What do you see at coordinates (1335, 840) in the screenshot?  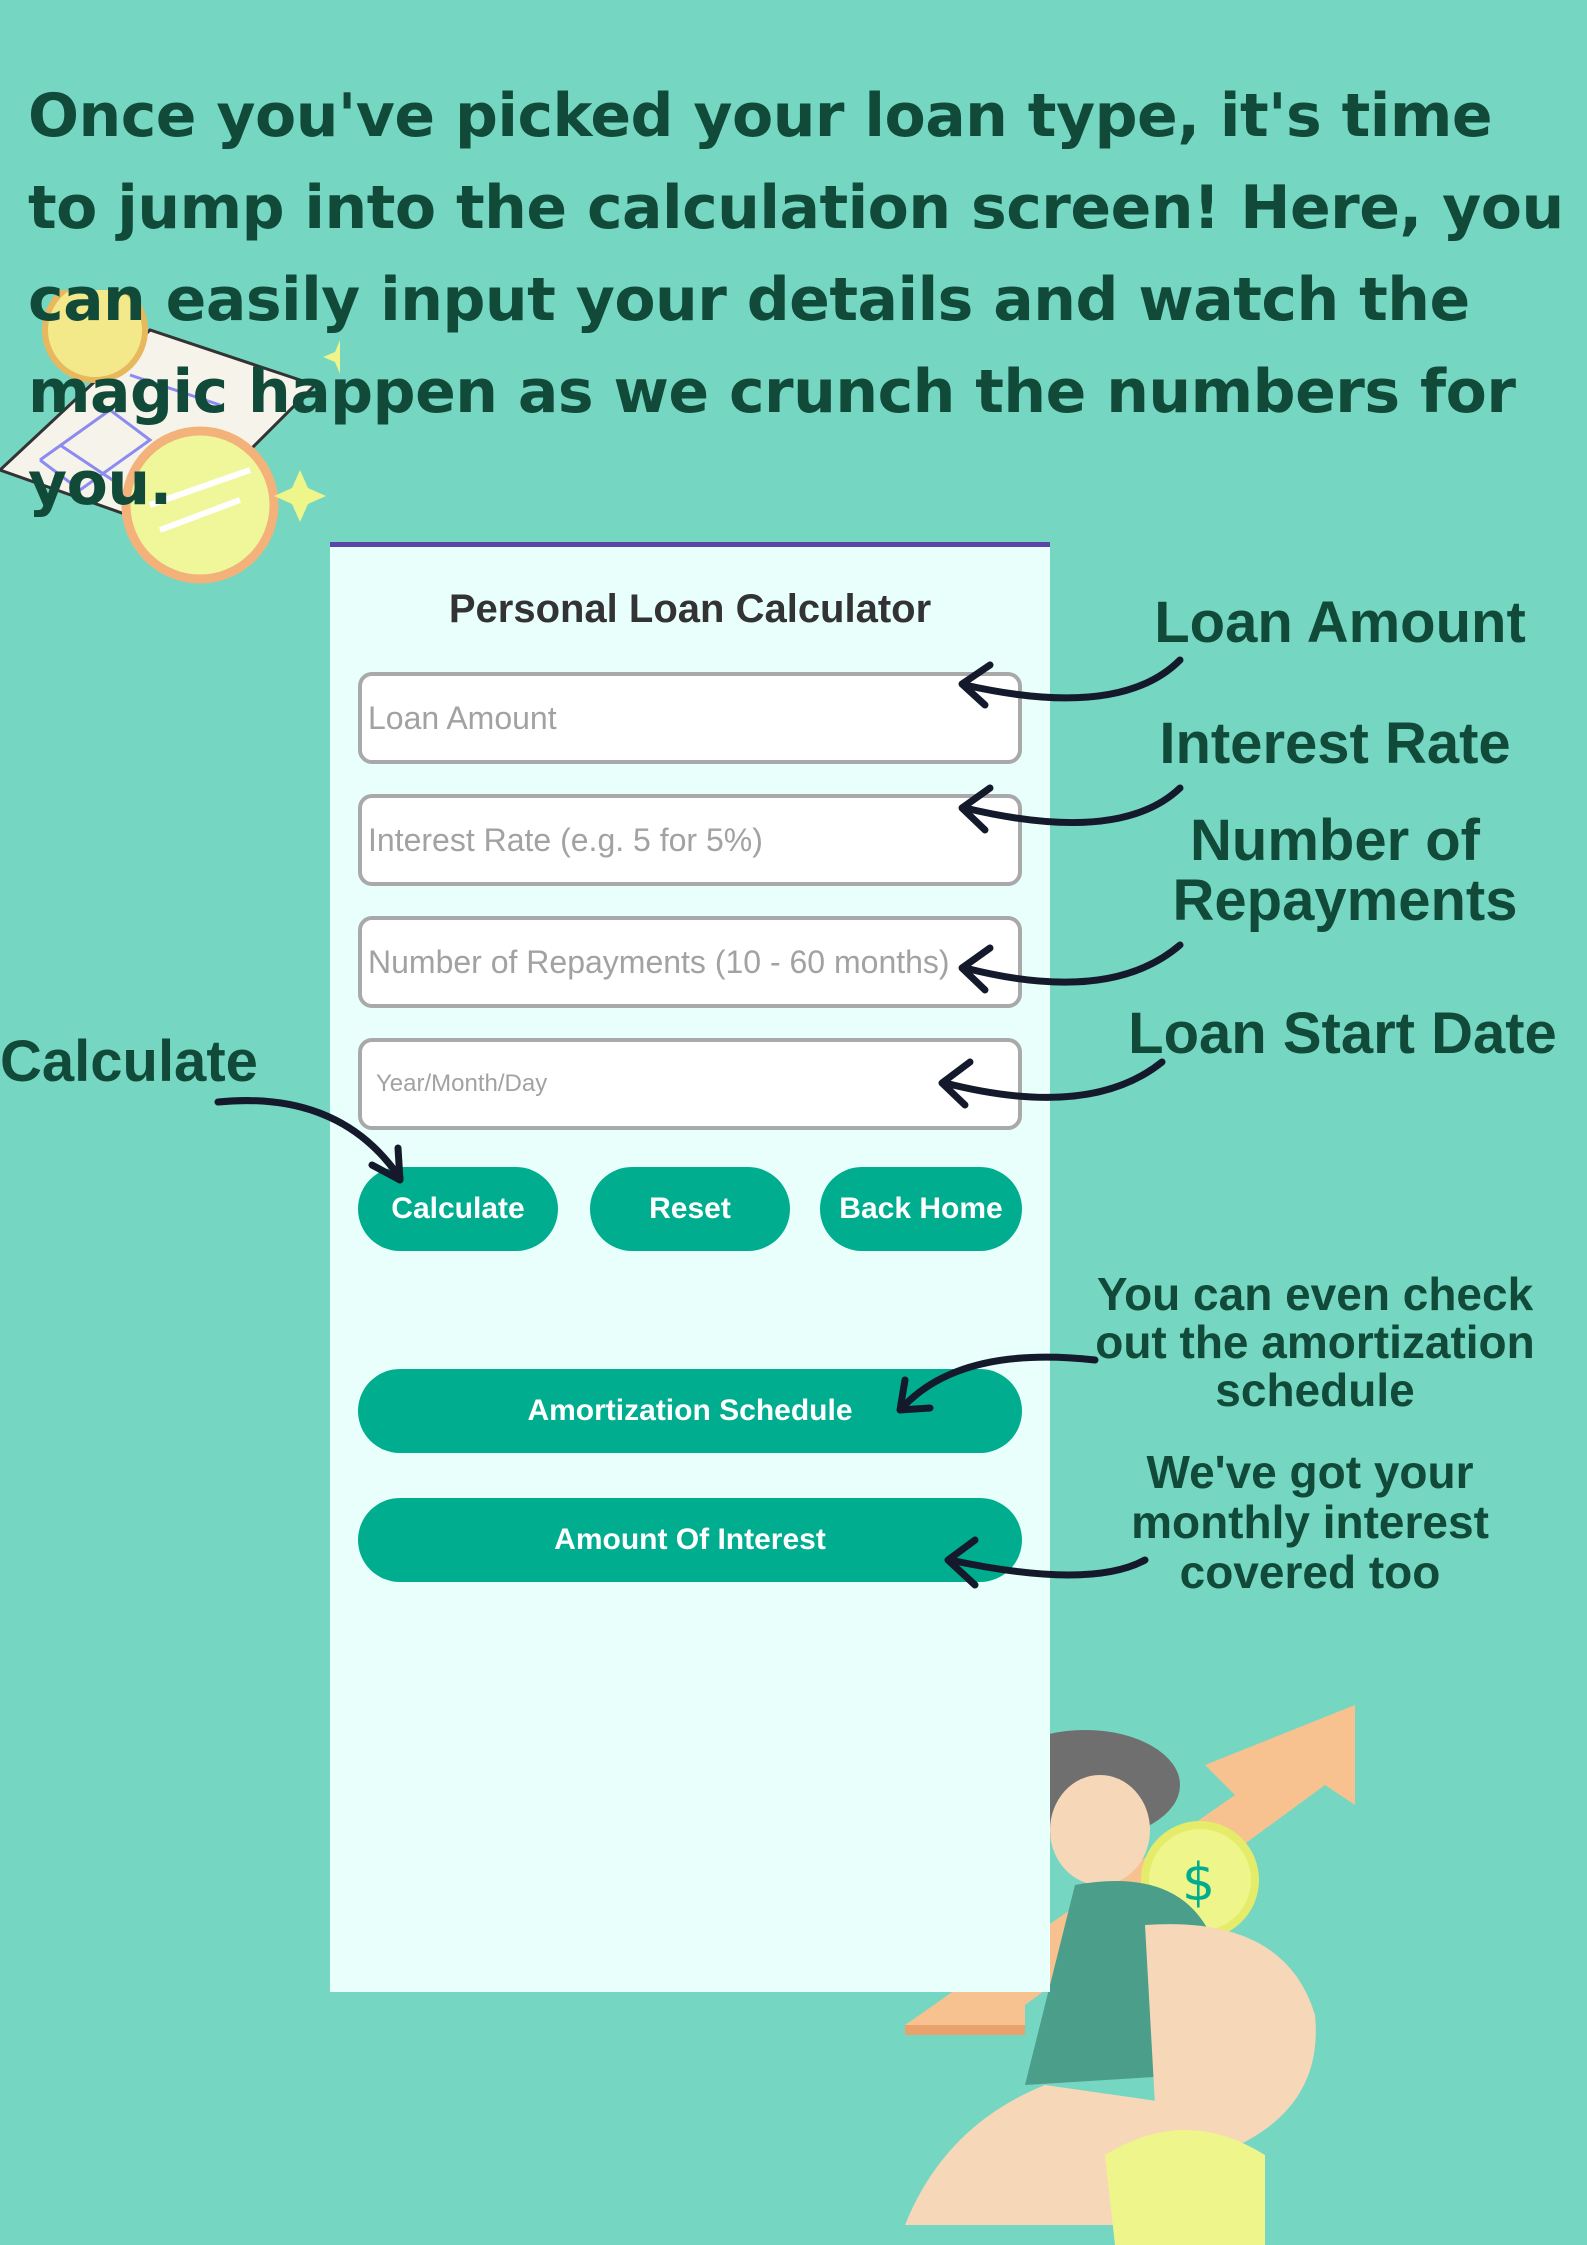 I see `repayments-annotation-line1: Number of` at bounding box center [1335, 840].